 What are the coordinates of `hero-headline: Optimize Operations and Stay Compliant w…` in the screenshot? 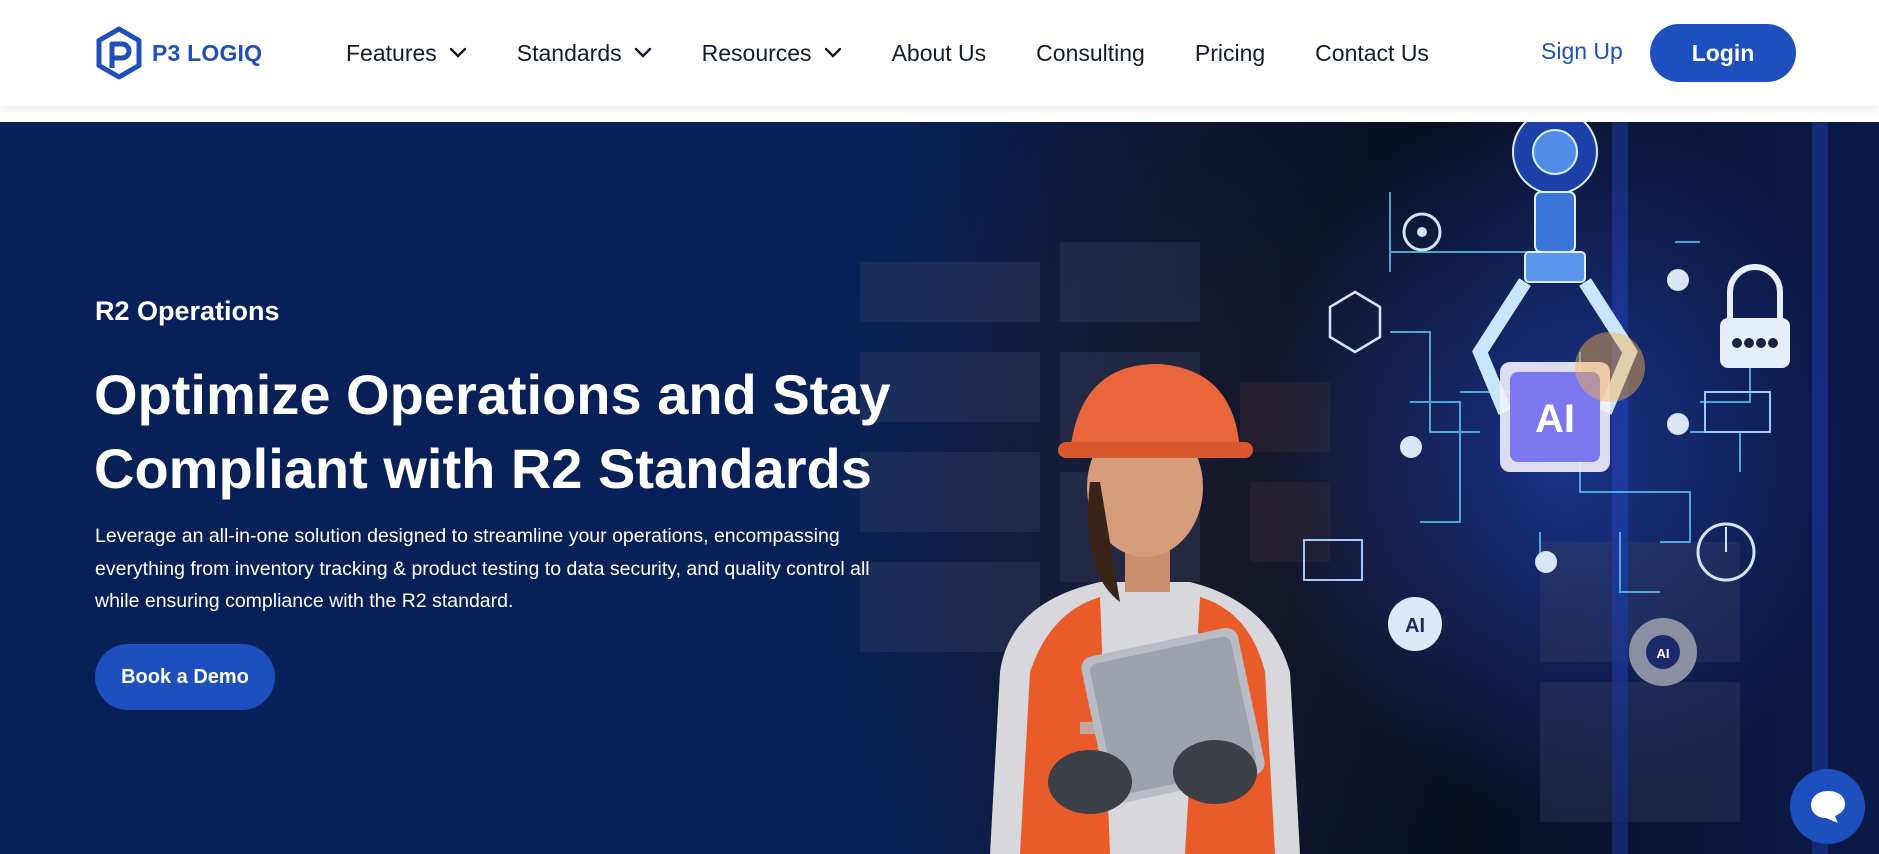 It's located at (492, 431).